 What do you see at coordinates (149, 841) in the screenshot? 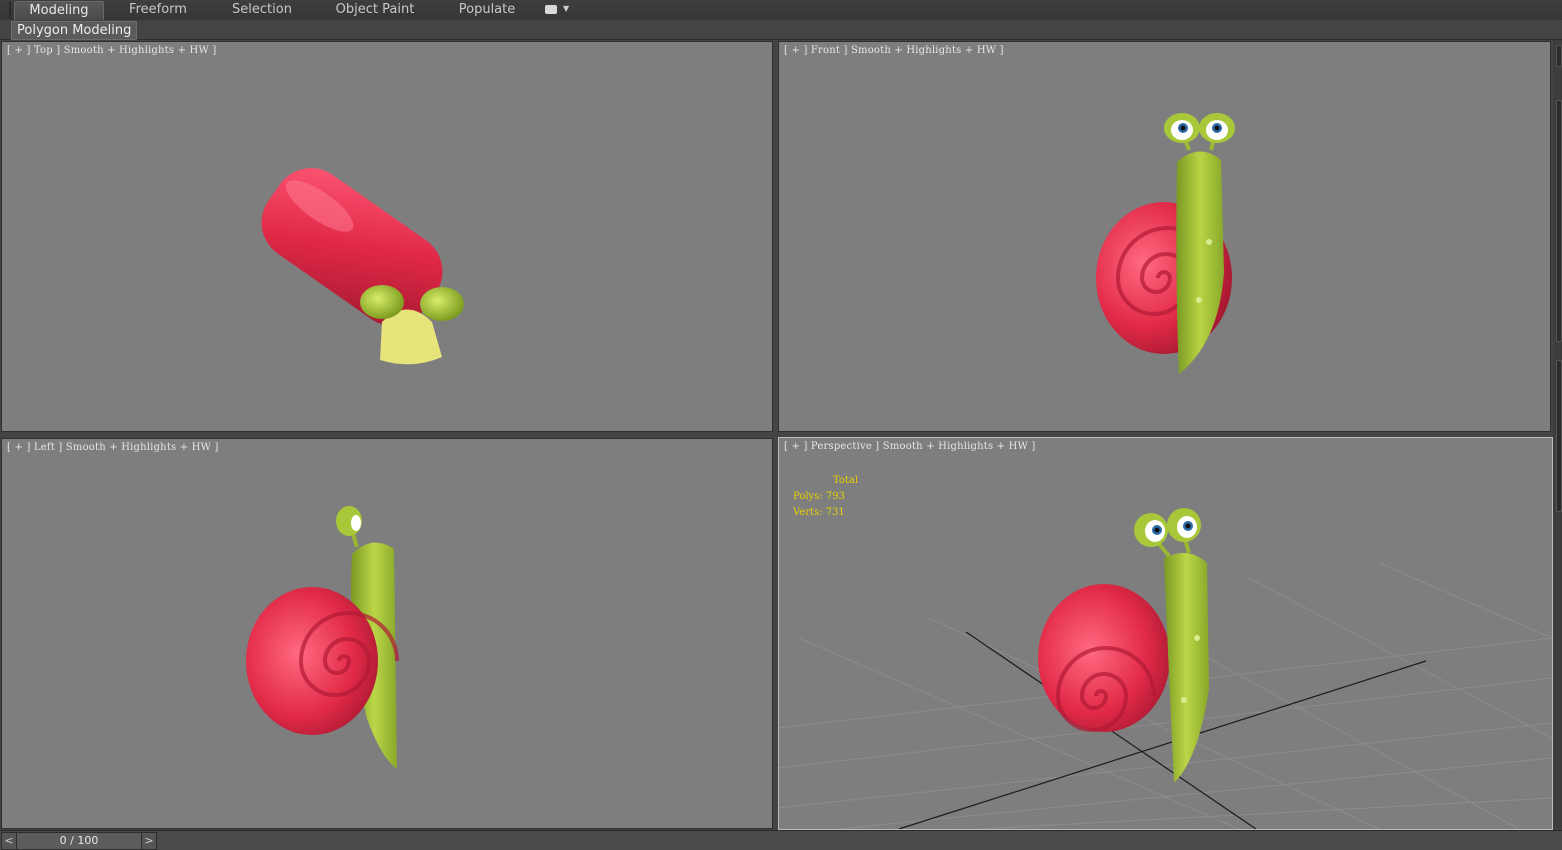
I see `time-next-button: >` at bounding box center [149, 841].